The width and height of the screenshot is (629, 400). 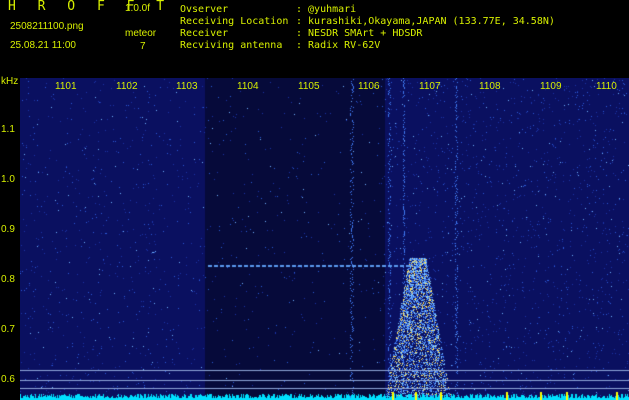 I want to click on observer-value: : @yuhmari, so click(x=326, y=9).